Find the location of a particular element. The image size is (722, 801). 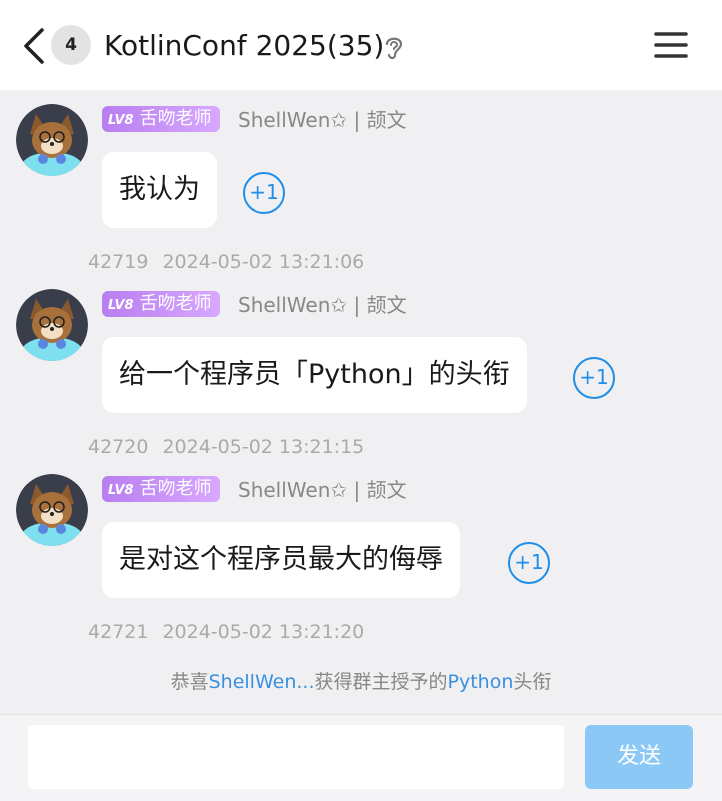

menu-icon is located at coordinates (671, 45).